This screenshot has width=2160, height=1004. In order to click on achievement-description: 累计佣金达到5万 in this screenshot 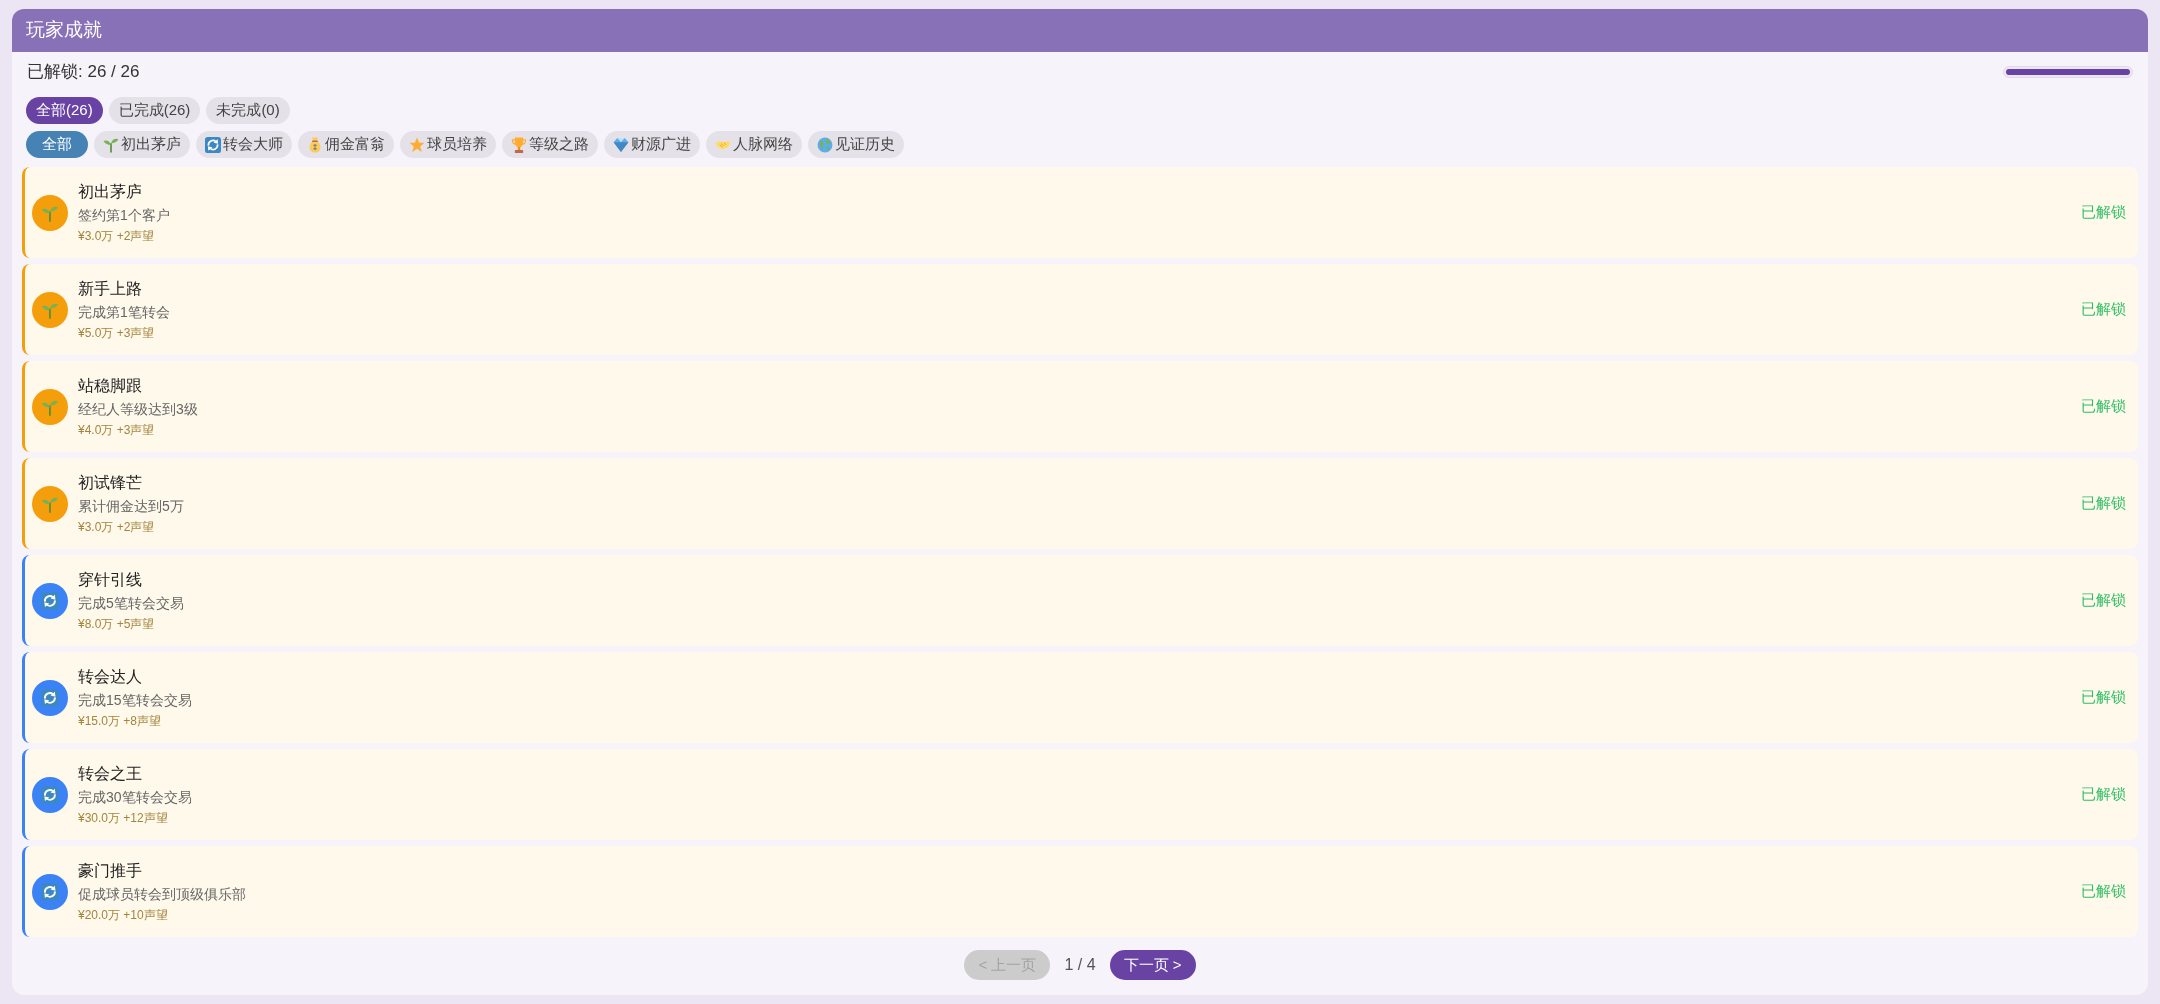, I will do `click(131, 506)`.